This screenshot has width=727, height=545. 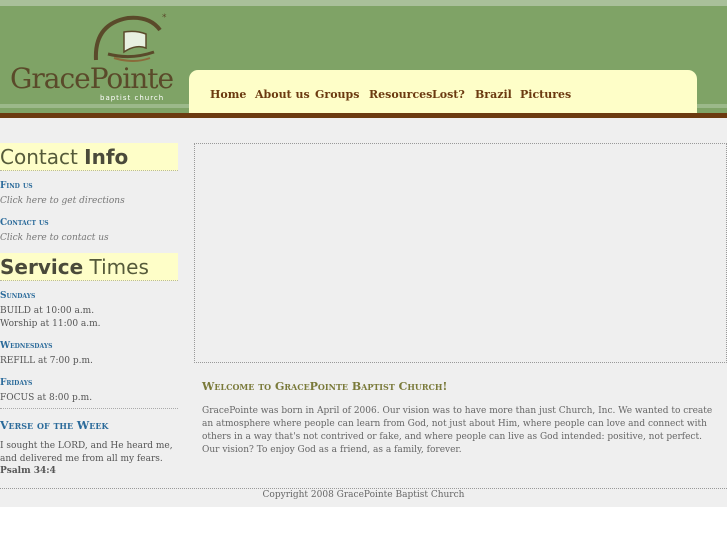 What do you see at coordinates (28, 471) in the screenshot?
I see `verse-reference: Psalm 34:4` at bounding box center [28, 471].